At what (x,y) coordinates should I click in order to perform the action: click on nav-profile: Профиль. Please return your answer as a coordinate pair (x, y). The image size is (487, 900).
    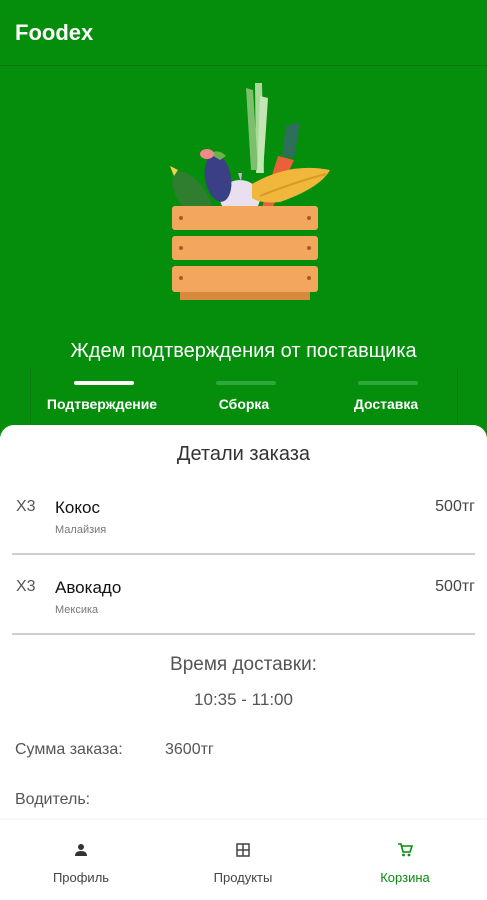
    Looking at the image, I should click on (81, 860).